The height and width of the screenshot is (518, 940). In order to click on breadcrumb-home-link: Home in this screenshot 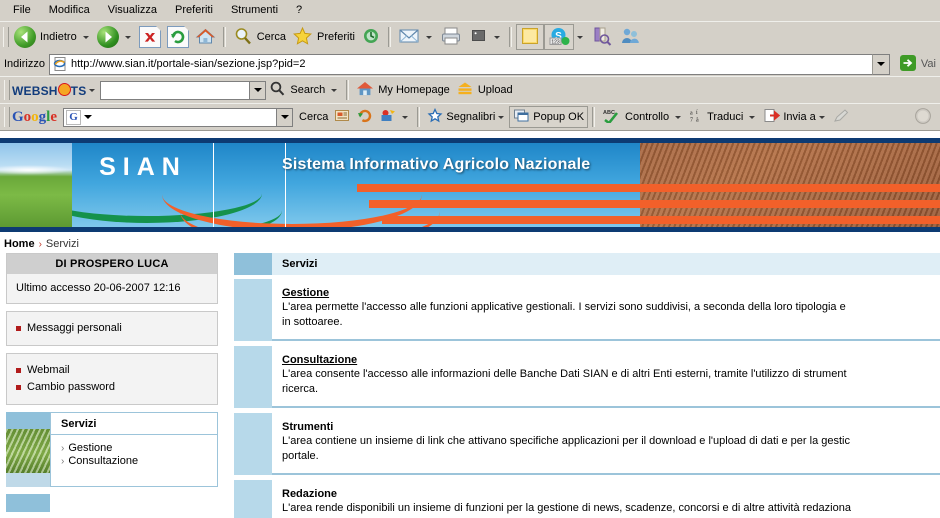, I will do `click(19, 244)`.